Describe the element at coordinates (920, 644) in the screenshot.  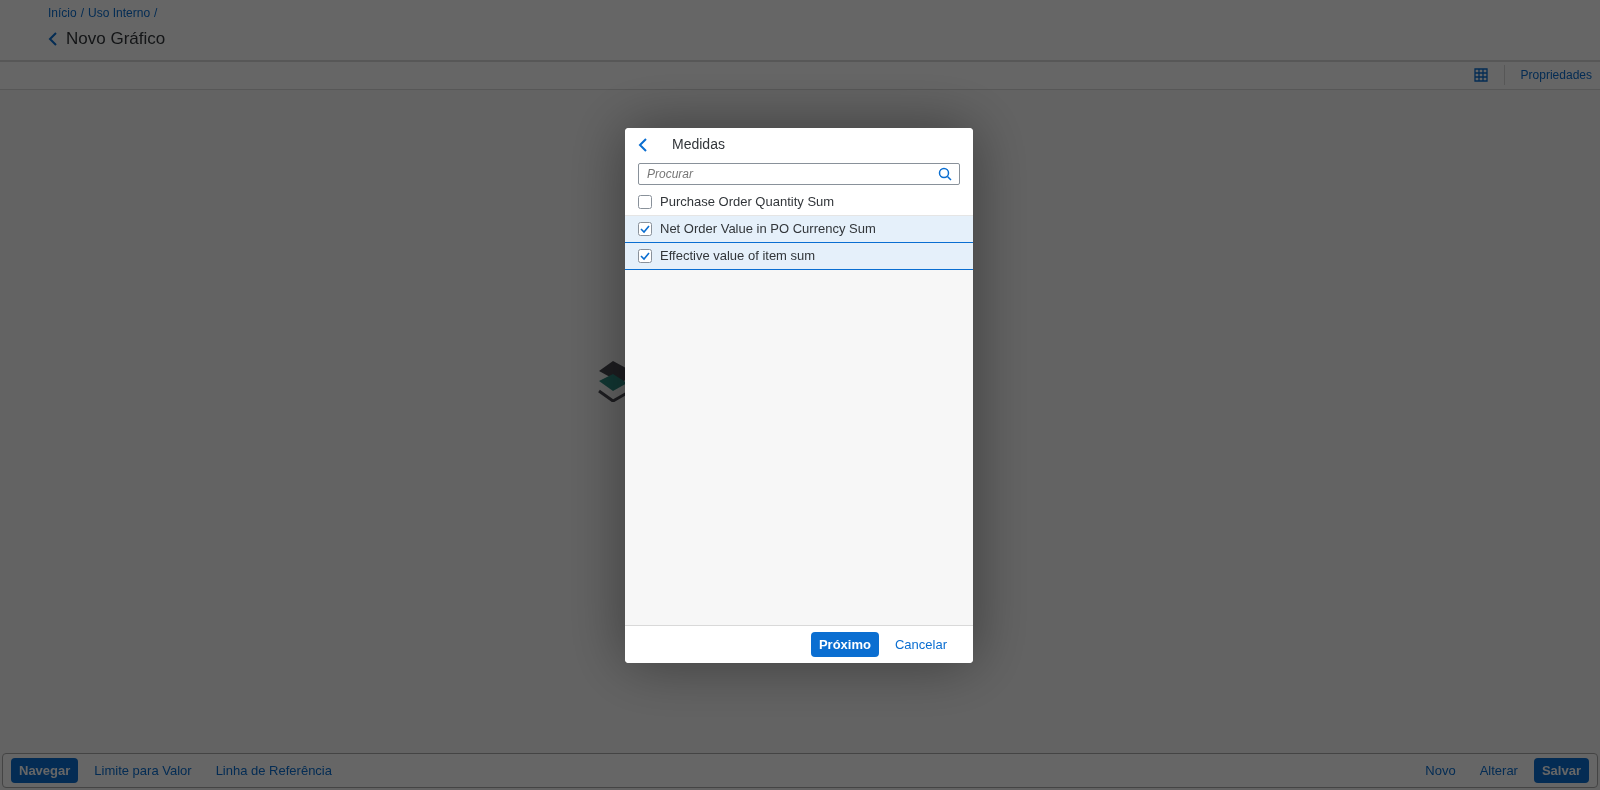
I see `cancel-button: Cancelar` at that location.